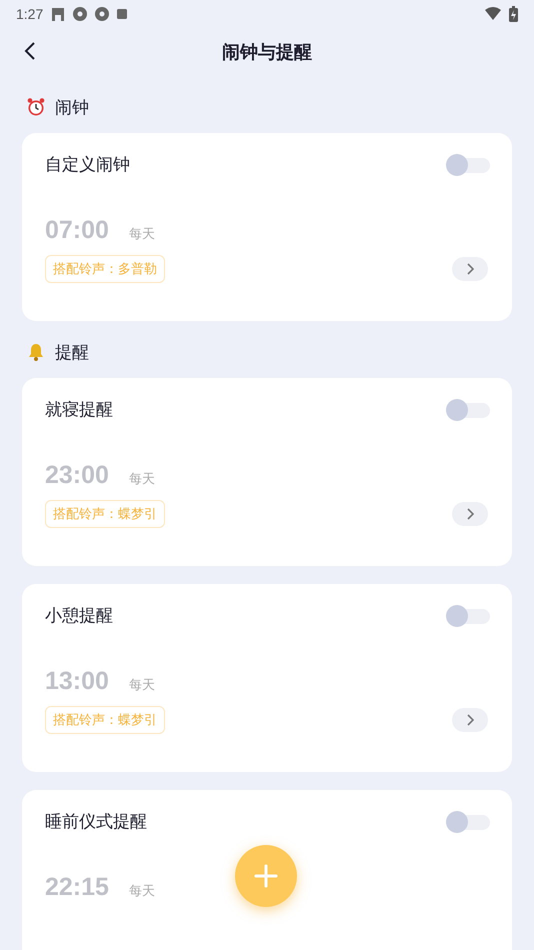  What do you see at coordinates (36, 107) in the screenshot?
I see `alarm-clock-icon` at bounding box center [36, 107].